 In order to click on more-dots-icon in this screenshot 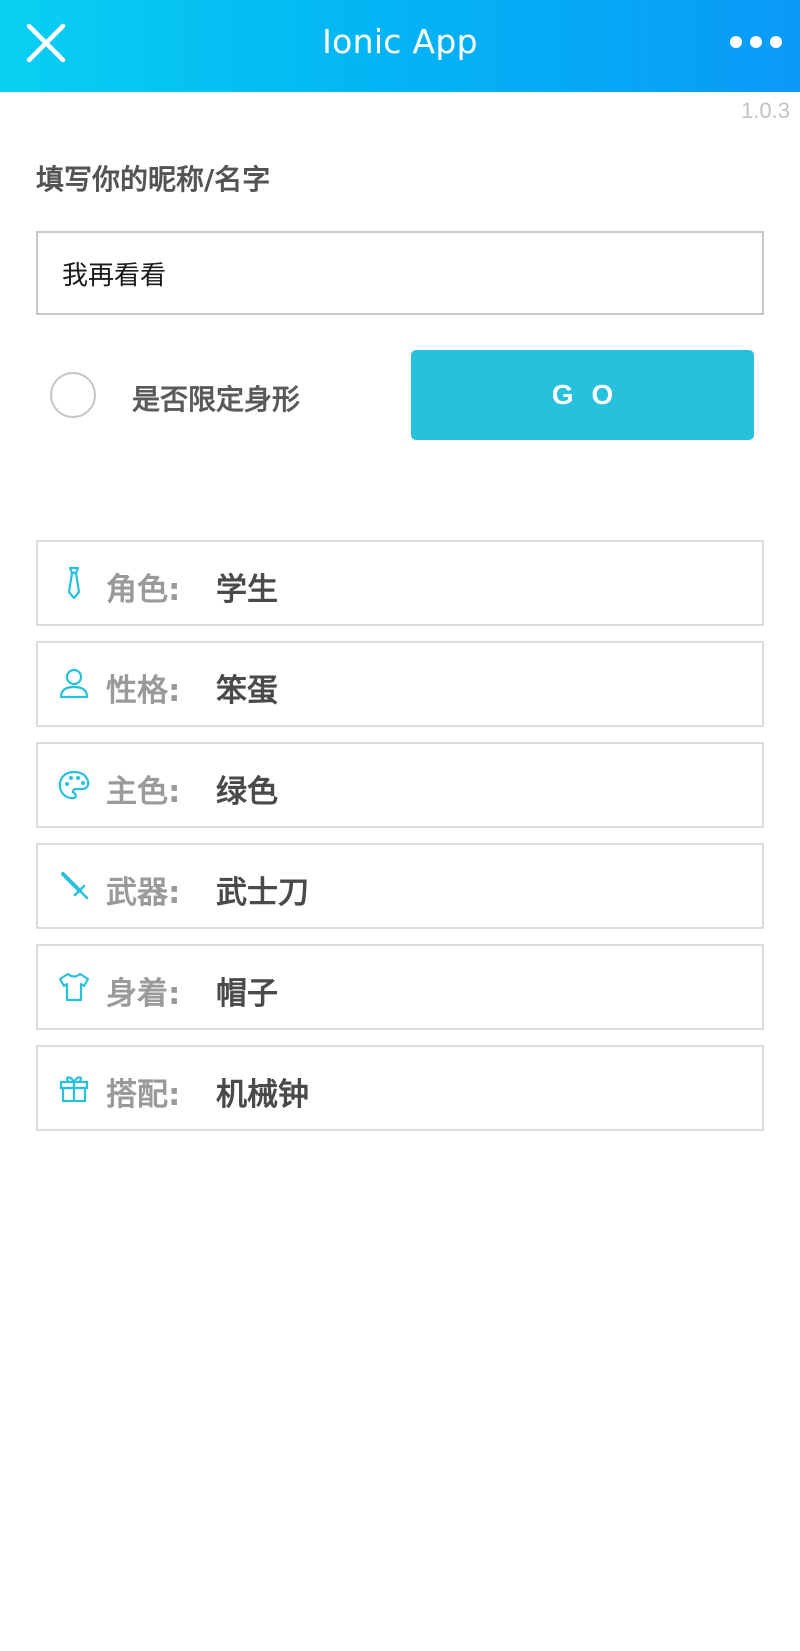, I will do `click(756, 42)`.